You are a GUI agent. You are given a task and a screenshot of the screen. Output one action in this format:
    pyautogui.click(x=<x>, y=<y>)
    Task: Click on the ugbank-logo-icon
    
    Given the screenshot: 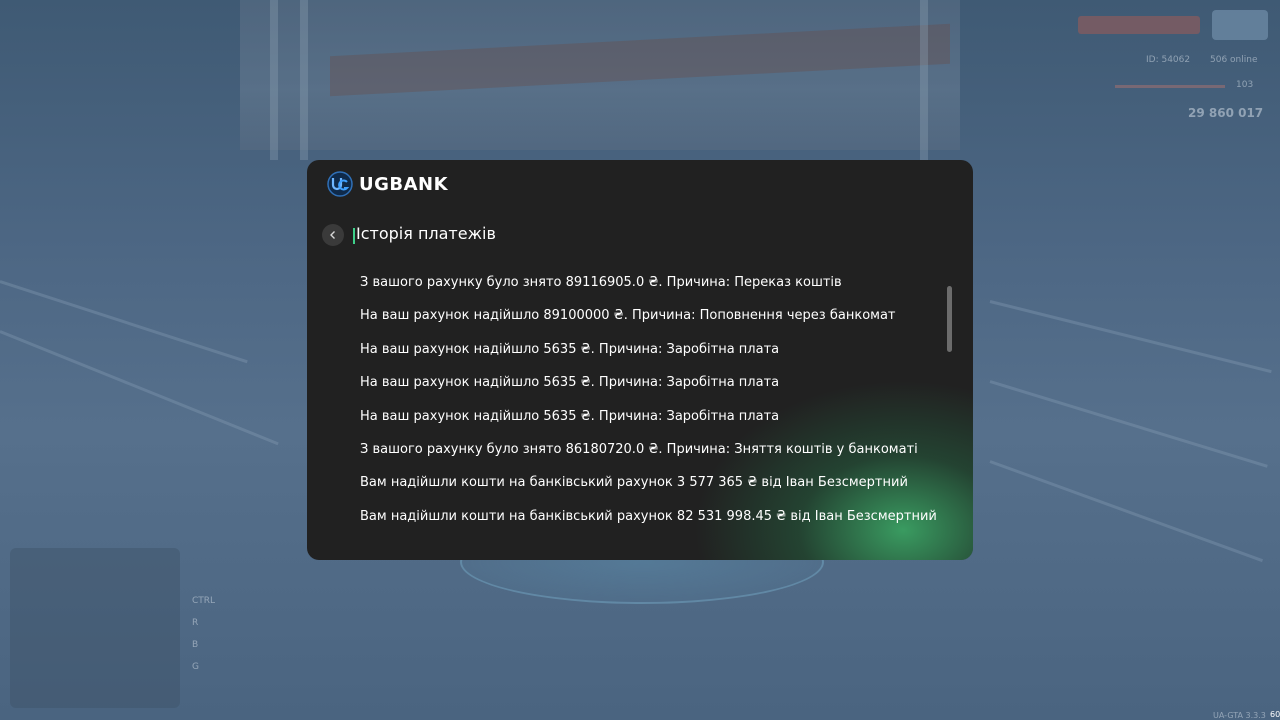 What is the action you would take?
    pyautogui.click(x=340, y=184)
    